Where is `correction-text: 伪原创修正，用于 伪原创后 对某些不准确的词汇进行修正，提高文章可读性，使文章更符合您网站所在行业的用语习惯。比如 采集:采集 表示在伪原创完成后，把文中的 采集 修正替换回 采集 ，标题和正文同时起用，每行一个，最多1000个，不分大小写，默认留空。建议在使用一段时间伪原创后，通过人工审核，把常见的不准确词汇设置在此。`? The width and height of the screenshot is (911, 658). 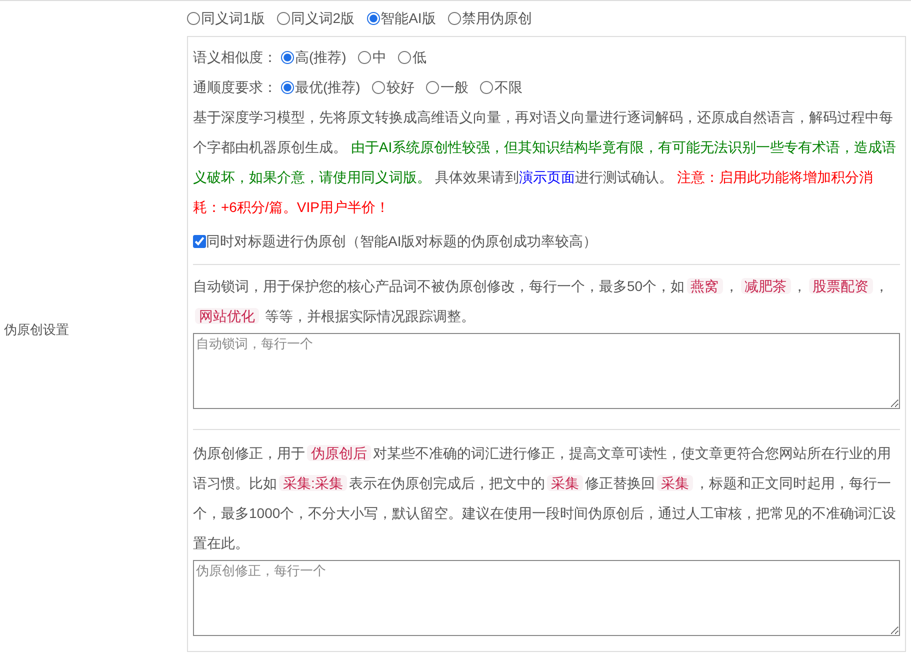
correction-text: 伪原创修正，用于 伪原创后 对某些不准确的词汇进行修正，提高文章可读性，使文章更符合您网站所在行业的用语习惯。比如 采集:采集 表示在伪原创完成后，把文中的 采集 修正替换回 采集 ，标题和正文同时起用，每行一个，最多1000个，不分大小写，默认留空。建议在使用一段时间伪原创后，通过人工审核，把常见的不准确词汇设置在此。 is located at coordinates (545, 498).